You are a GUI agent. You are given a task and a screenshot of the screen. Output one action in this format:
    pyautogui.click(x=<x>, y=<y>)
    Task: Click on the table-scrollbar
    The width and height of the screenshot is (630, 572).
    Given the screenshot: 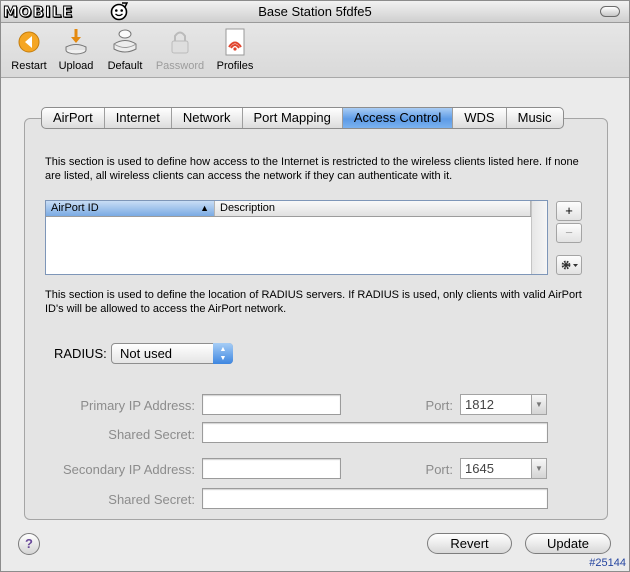 What is the action you would take?
    pyautogui.click(x=539, y=237)
    